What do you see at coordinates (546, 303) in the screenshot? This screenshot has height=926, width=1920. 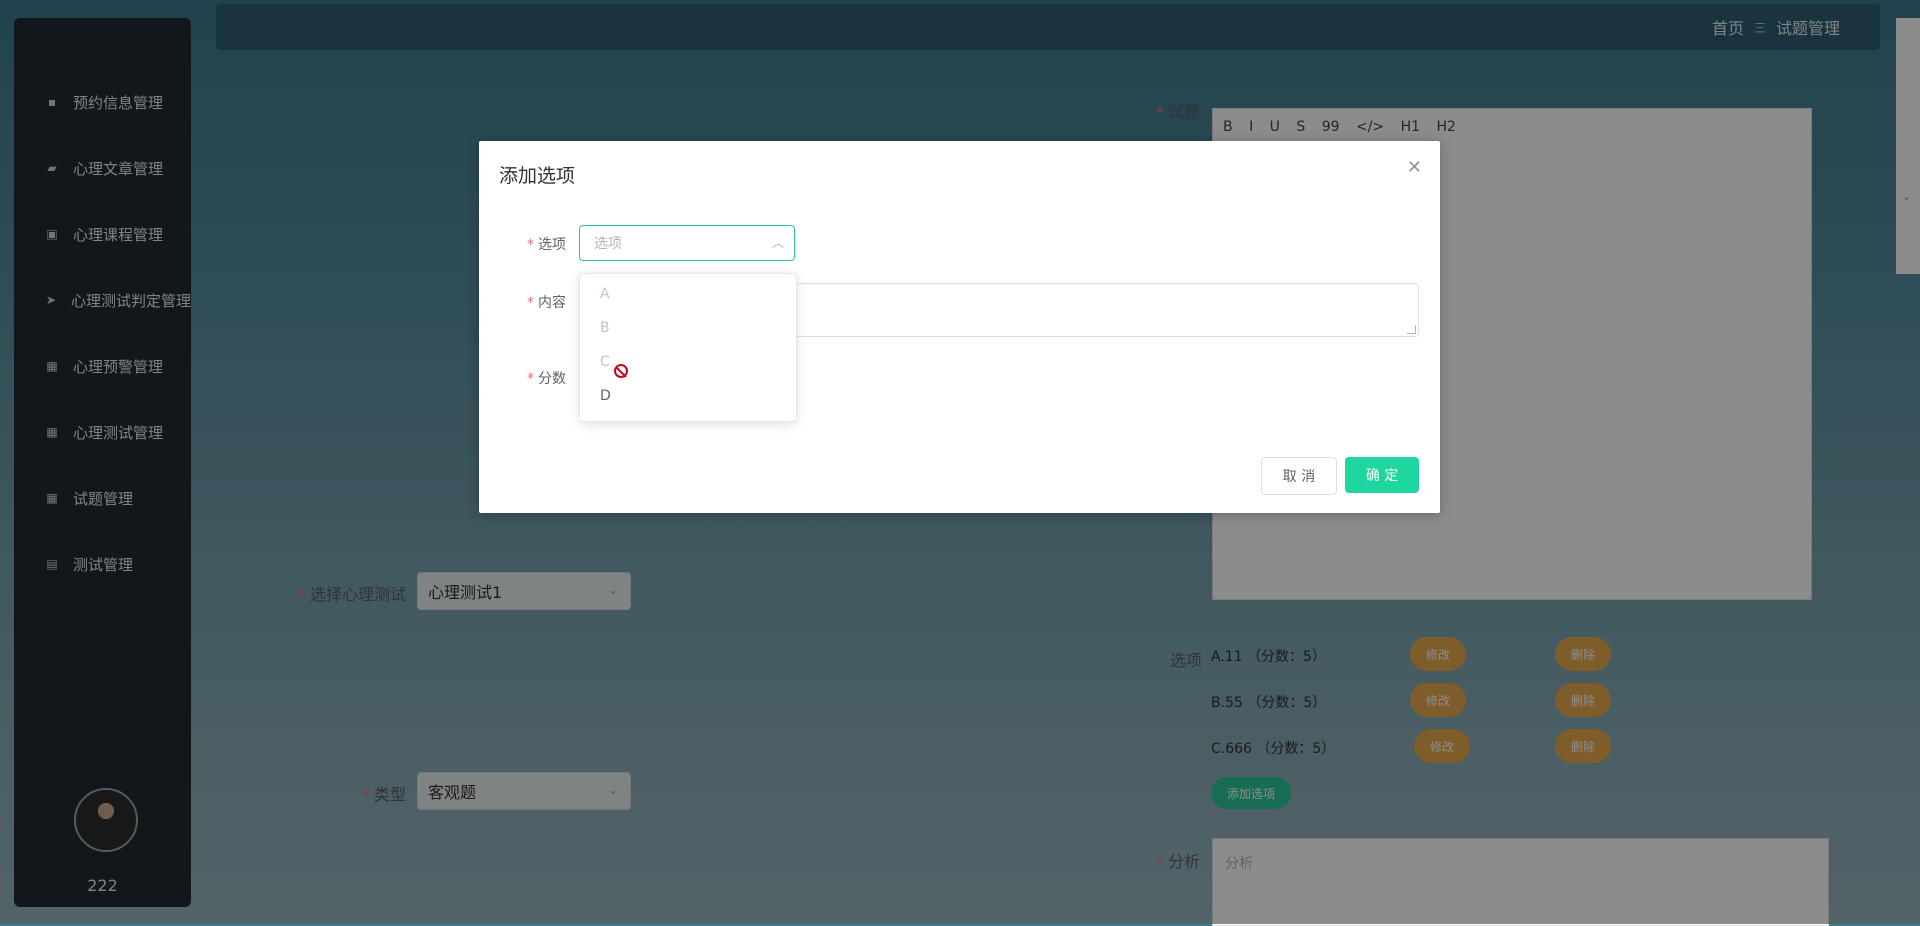 I see `content-field-label: * 内容` at bounding box center [546, 303].